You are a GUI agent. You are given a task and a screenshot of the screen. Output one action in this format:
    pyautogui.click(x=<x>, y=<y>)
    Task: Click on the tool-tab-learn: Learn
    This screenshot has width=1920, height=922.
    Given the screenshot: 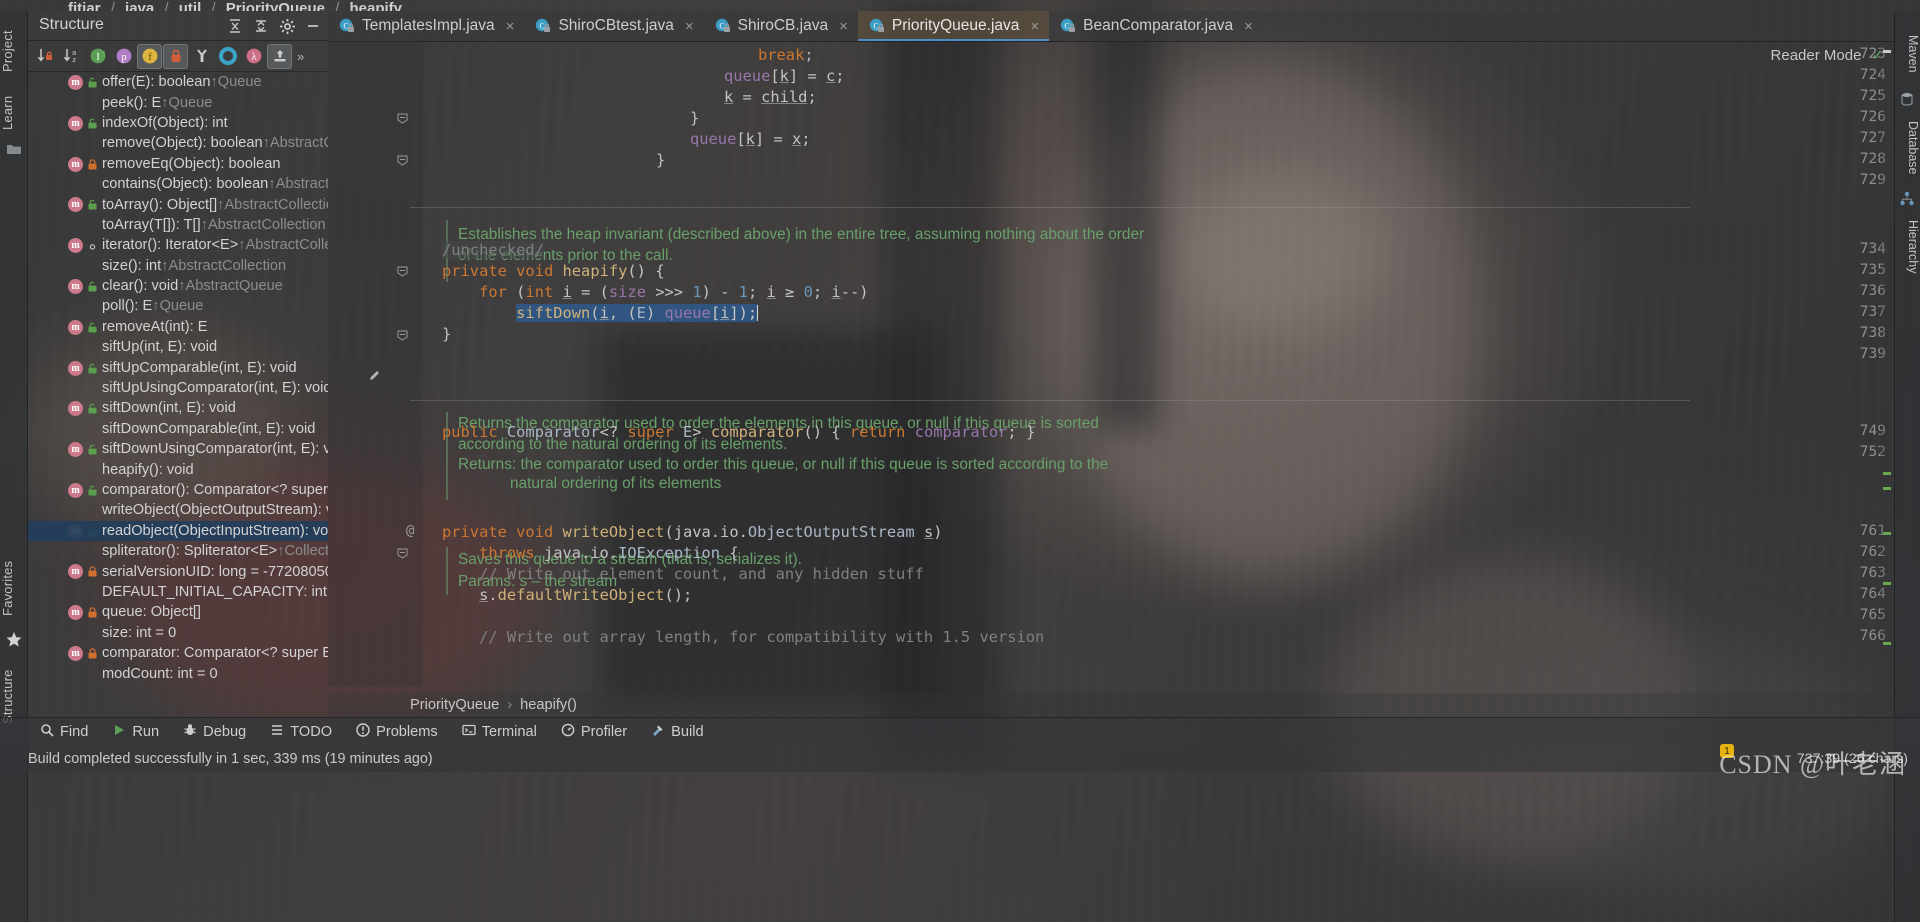 What is the action you would take?
    pyautogui.click(x=14, y=113)
    